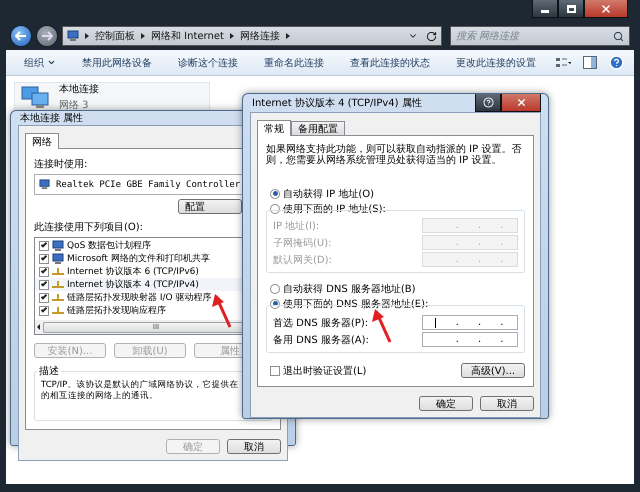  Describe the element at coordinates (496, 63) in the screenshot. I see `toolbar-button: 更改此连接的设置` at that location.